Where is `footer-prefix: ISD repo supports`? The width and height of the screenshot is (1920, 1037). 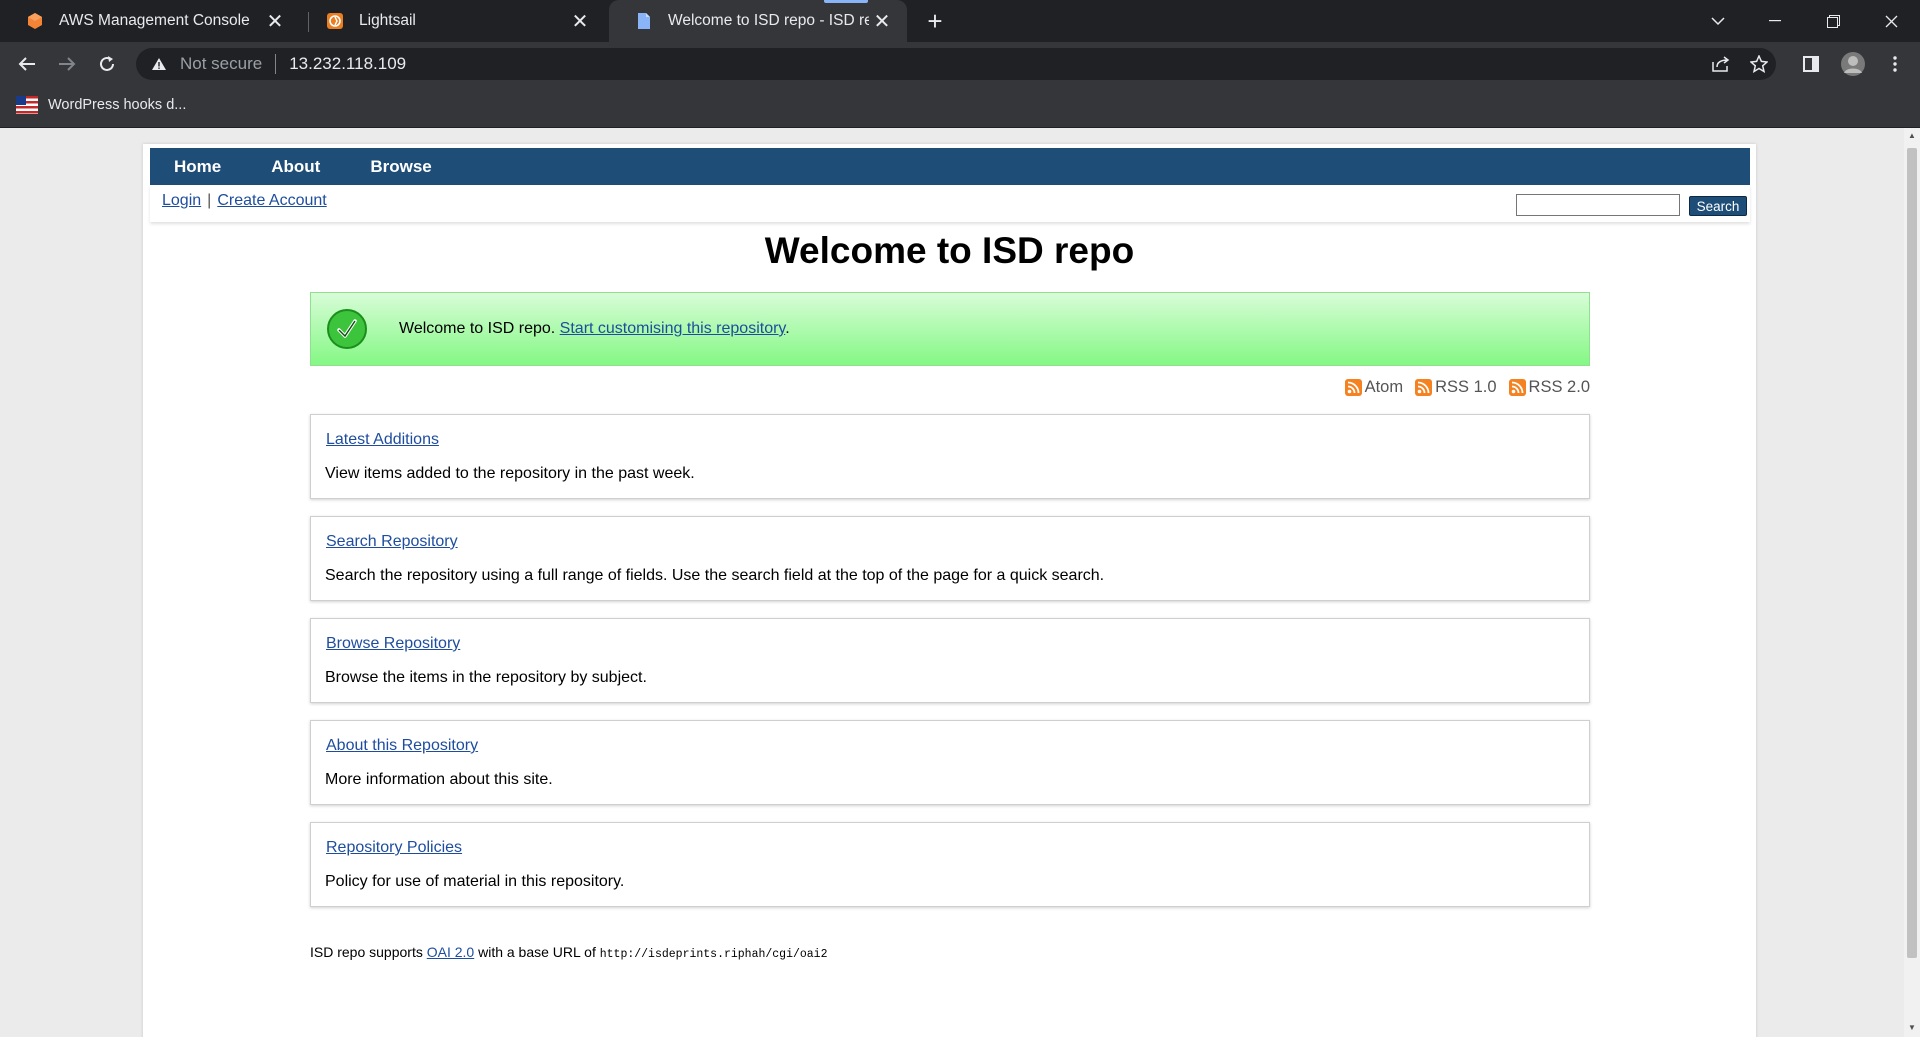
footer-prefix: ISD repo supports is located at coordinates (366, 952).